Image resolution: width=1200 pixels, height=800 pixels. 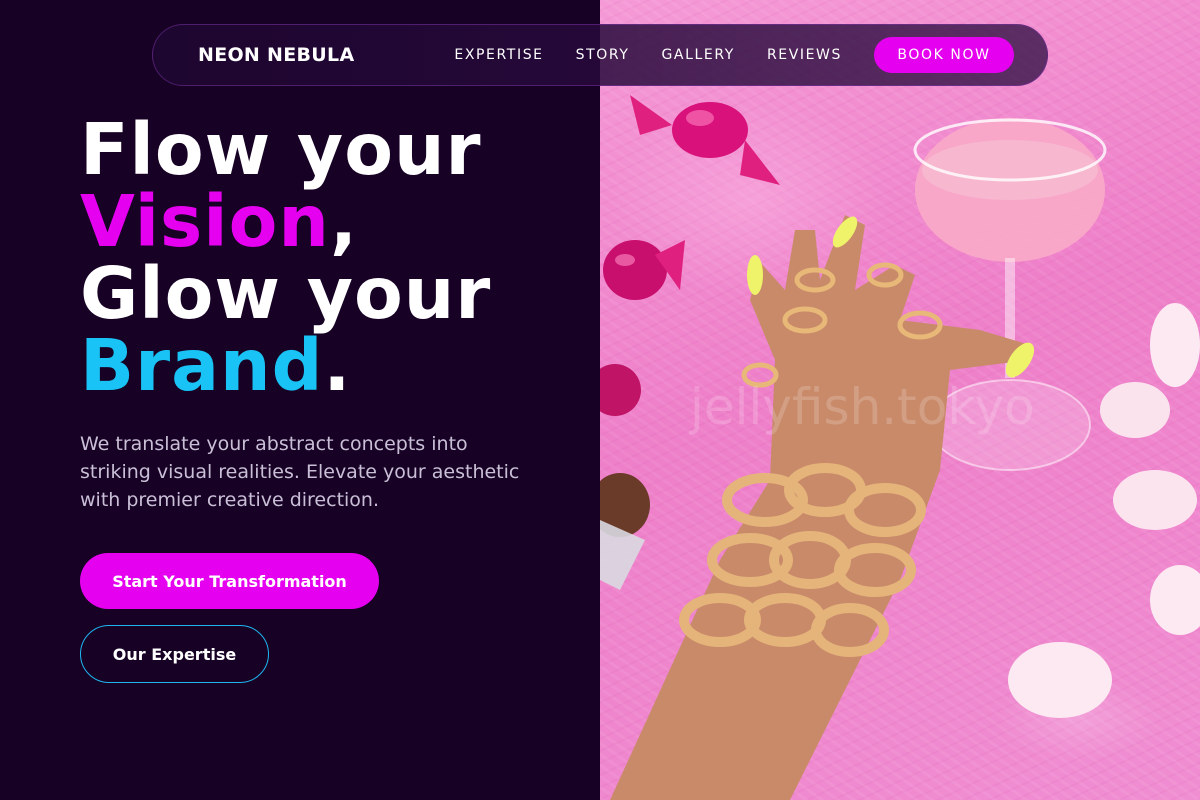 I want to click on headline-comma: ,, so click(x=343, y=221).